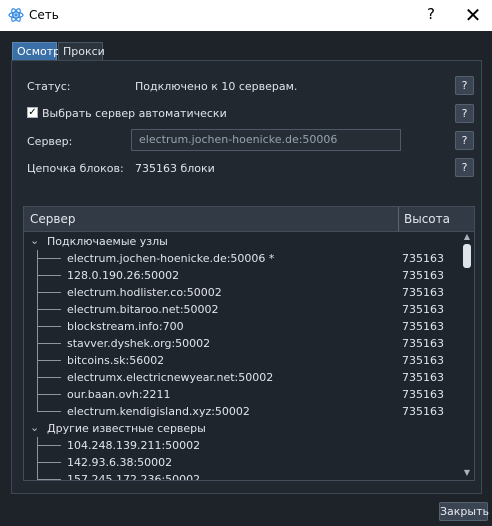 This screenshot has width=492, height=526. What do you see at coordinates (125, 326) in the screenshot?
I see `server-name: blockstream.info:700` at bounding box center [125, 326].